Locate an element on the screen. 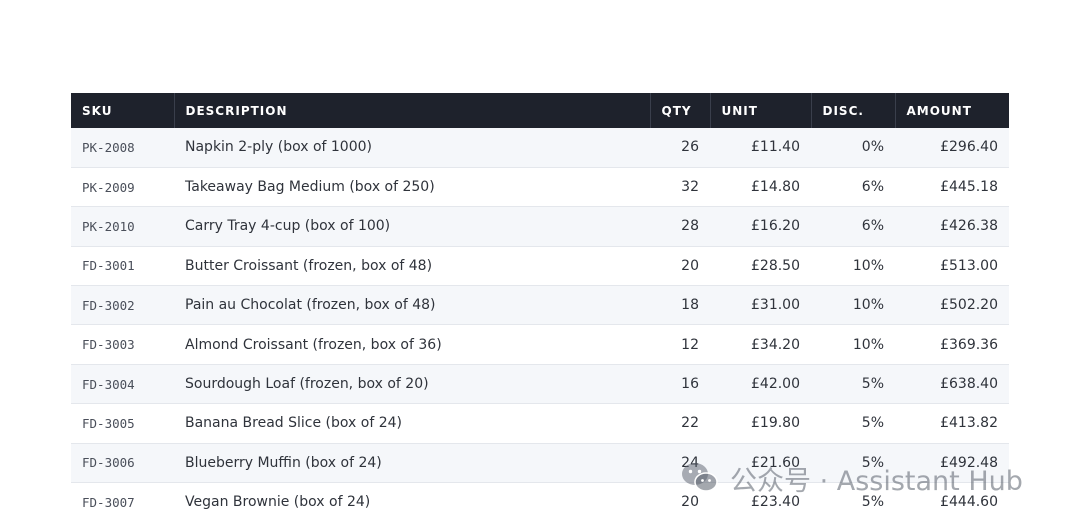  cell-amount: £444.60 is located at coordinates (969, 502).